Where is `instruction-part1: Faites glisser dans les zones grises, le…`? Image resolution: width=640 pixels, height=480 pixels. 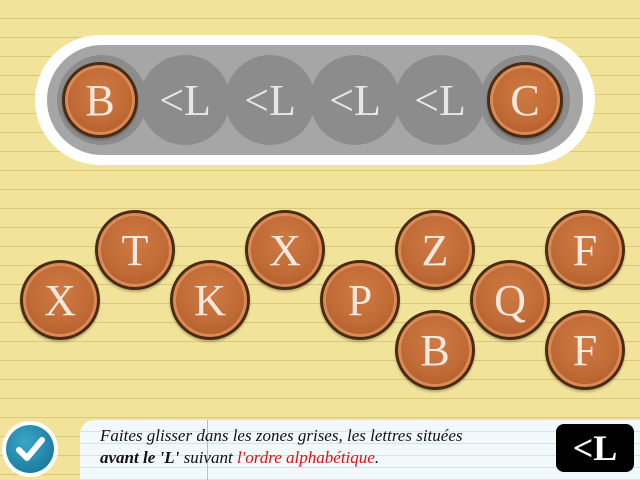 instruction-part1: Faites glisser dans les zones grises, le… is located at coordinates (281, 435).